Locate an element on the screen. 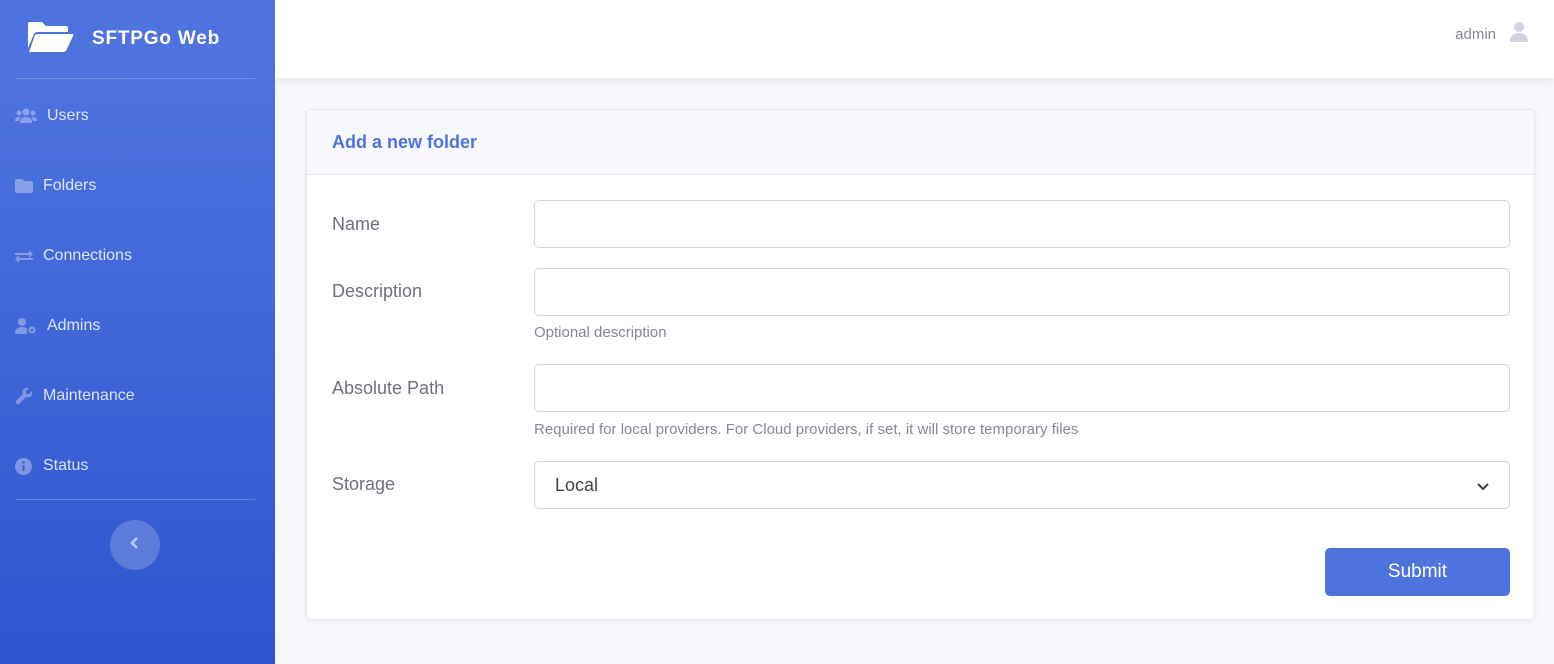 Image resolution: width=1554 pixels, height=664 pixels. folder-open-icon is located at coordinates (59, 39).